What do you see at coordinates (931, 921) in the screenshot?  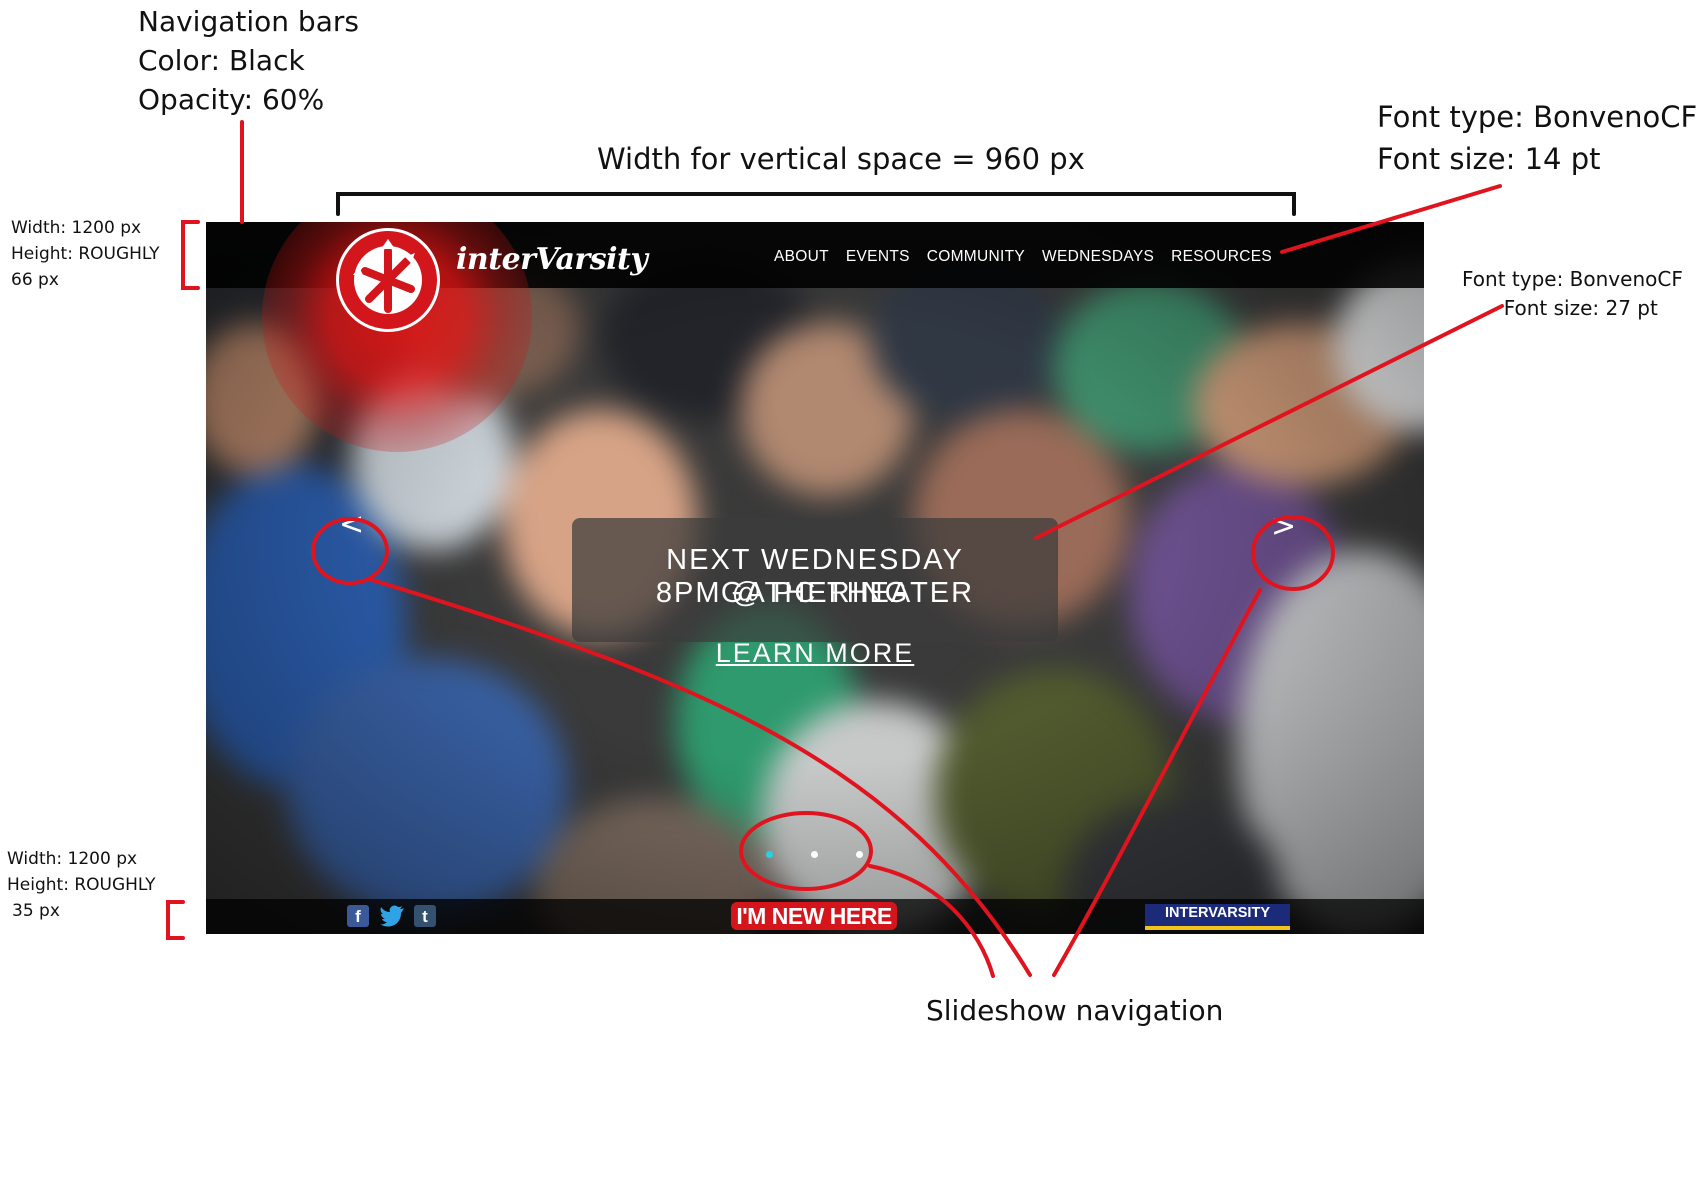 I see `slideshow-pointer-dots` at bounding box center [931, 921].